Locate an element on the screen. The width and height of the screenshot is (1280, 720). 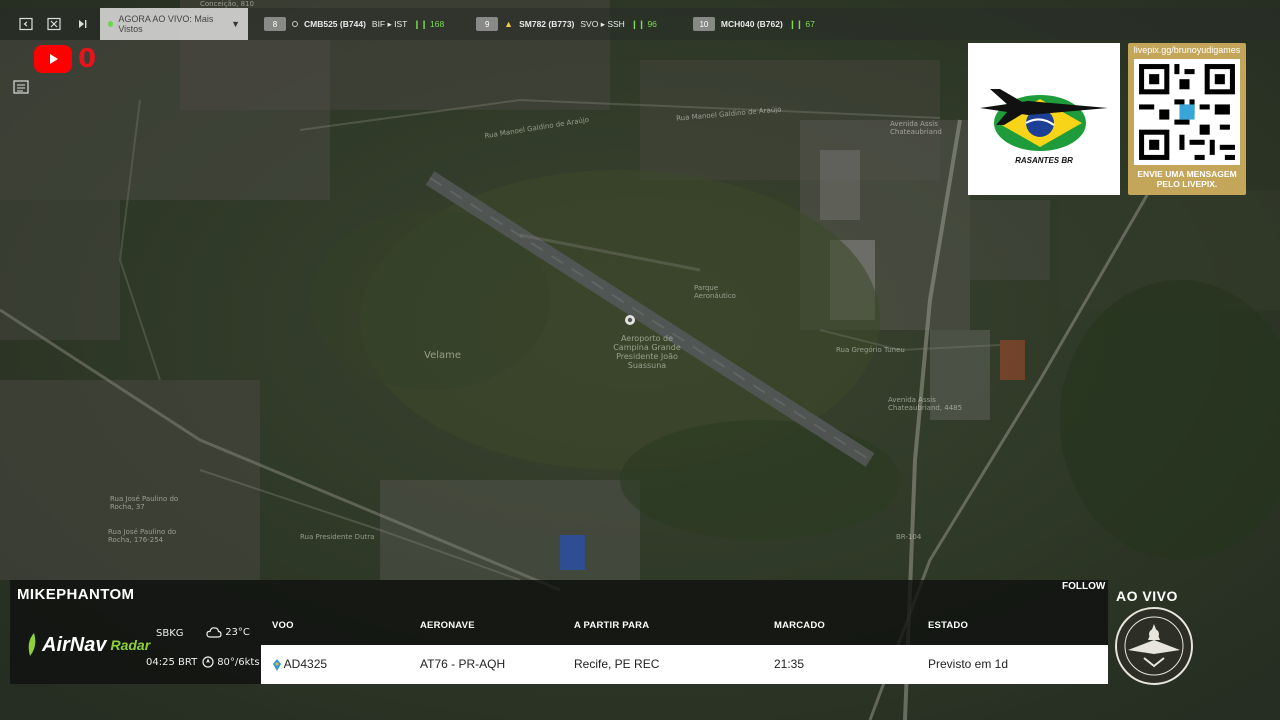
map-label-street: Rua Gregório Tuneu is located at coordinates (870, 350).